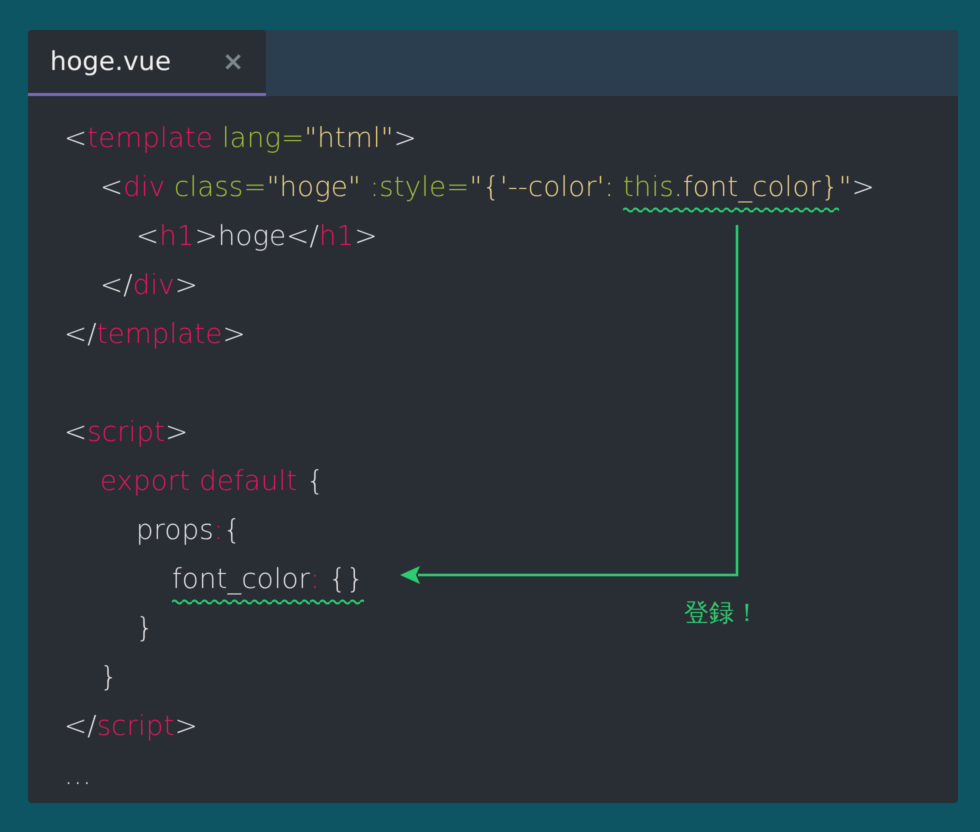 The width and height of the screenshot is (980, 832). I want to click on code-line: <h1>hoge</h1>, so click(257, 237).